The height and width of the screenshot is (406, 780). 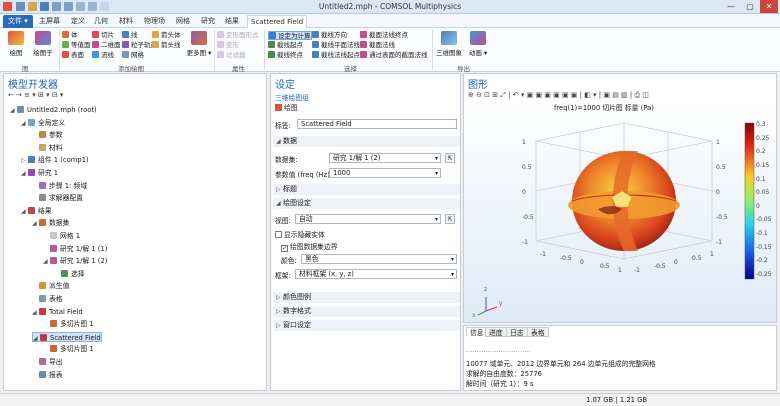 I want to click on tree-node: ◢ 数据集, so click(x=50, y=223).